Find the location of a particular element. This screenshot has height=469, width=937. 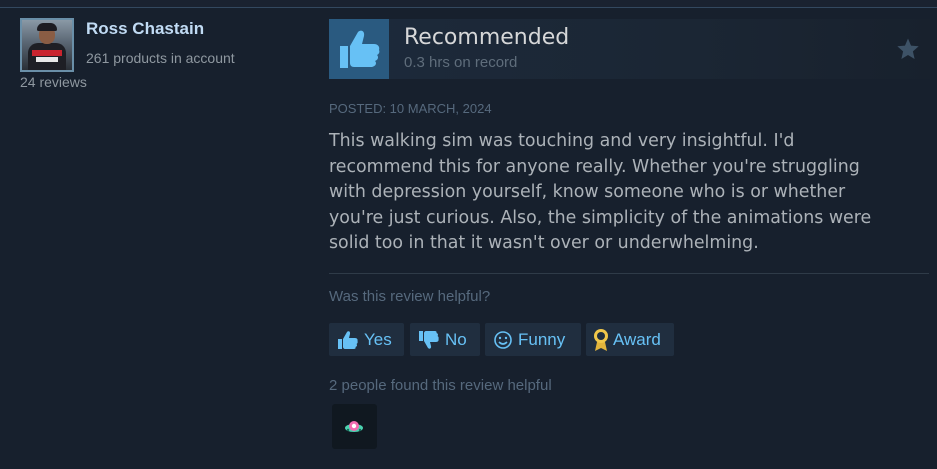

received-award-badge is located at coordinates (354, 426).